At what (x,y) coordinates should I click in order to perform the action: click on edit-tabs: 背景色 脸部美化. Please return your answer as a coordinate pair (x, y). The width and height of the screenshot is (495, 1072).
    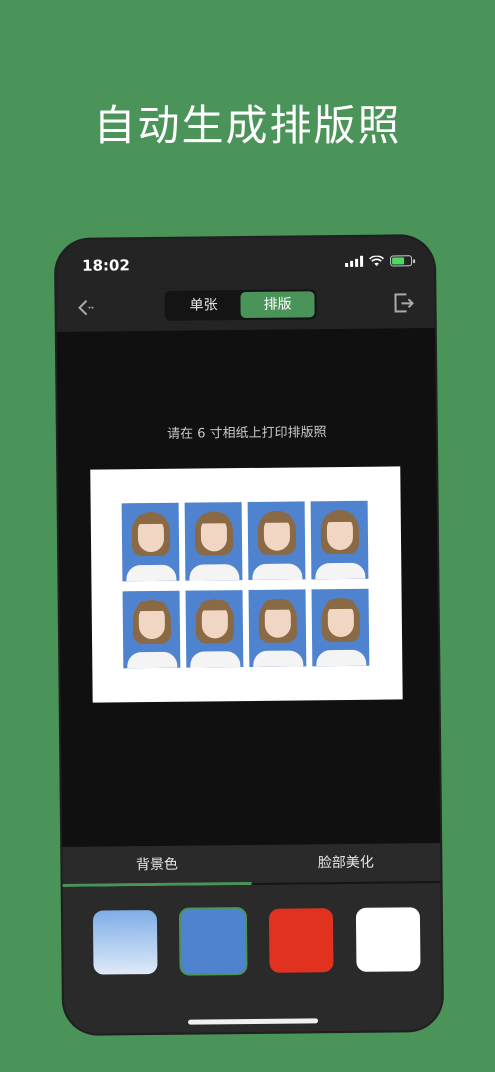
    Looking at the image, I should click on (251, 864).